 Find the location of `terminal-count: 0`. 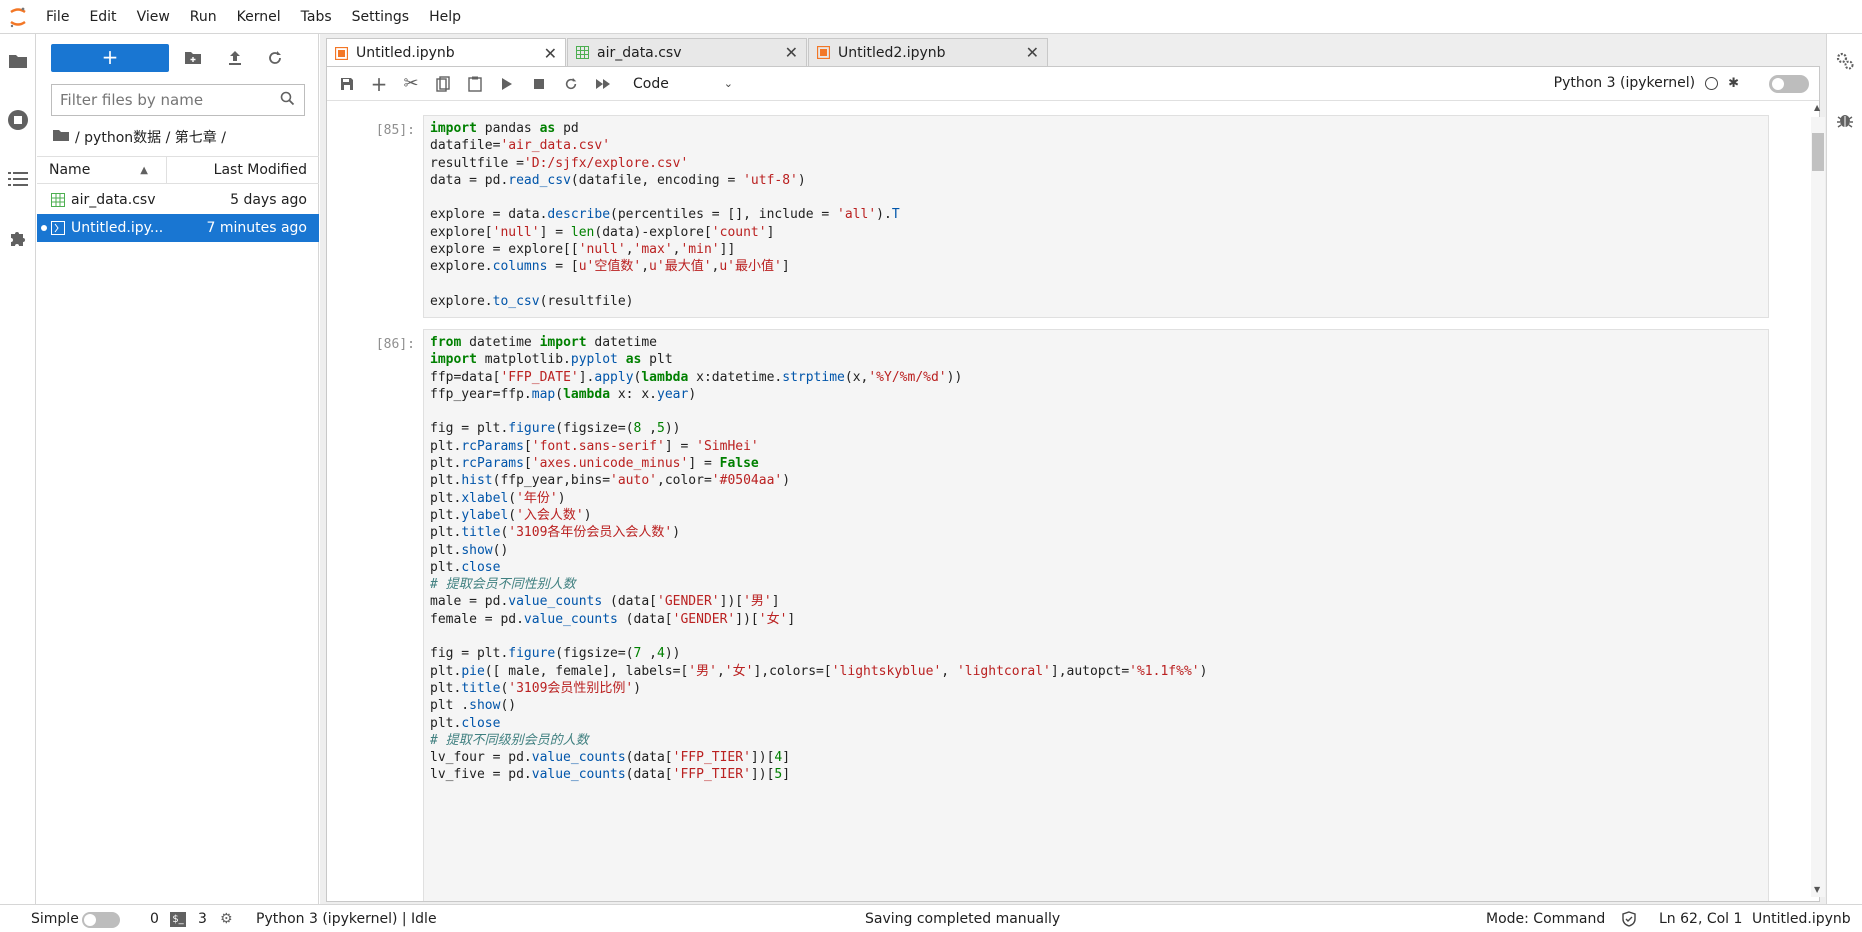

terminal-count: 0 is located at coordinates (154, 919).